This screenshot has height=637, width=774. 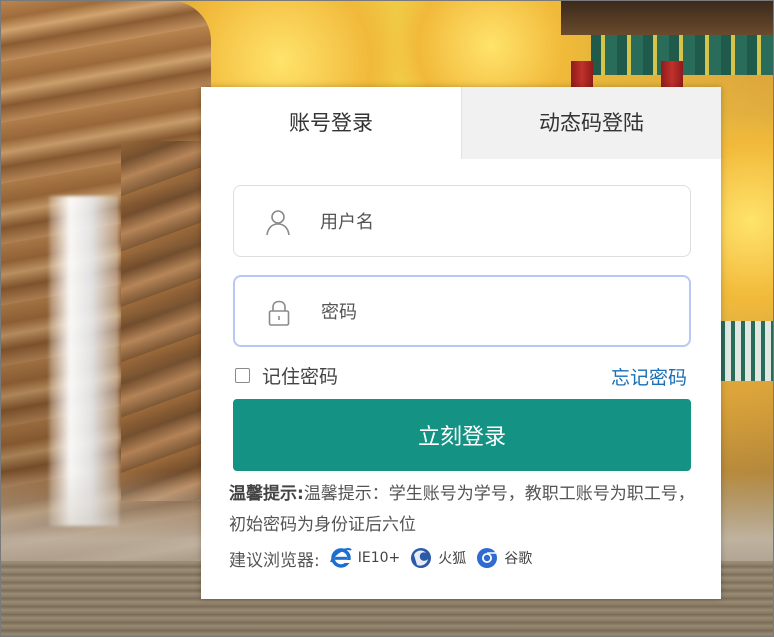 What do you see at coordinates (339, 312) in the screenshot?
I see `password-placeholder: 密码` at bounding box center [339, 312].